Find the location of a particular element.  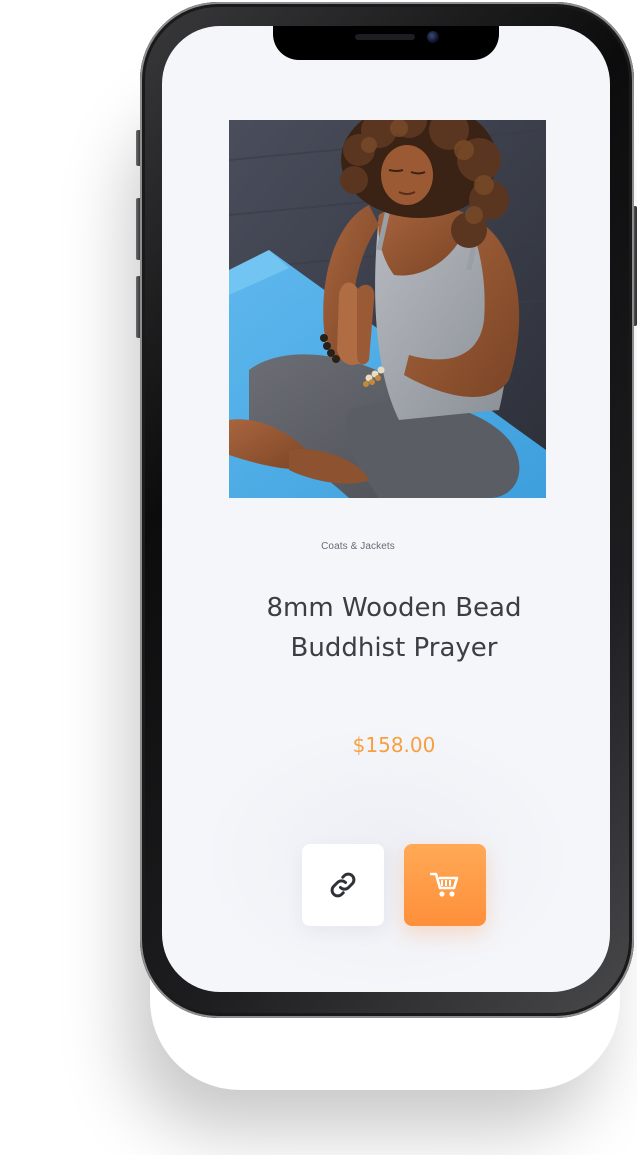

product-price: $158.00 is located at coordinates (394, 745).